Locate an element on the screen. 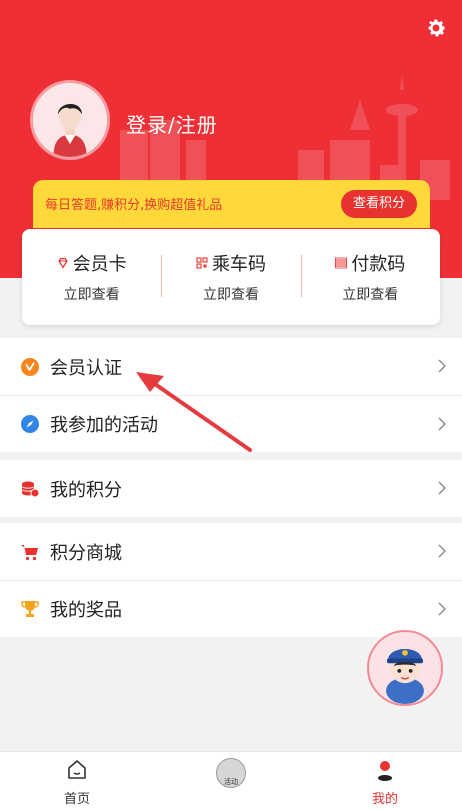 This screenshot has width=462, height=810. menu-item-my-points: 我的积分 is located at coordinates (231, 488).